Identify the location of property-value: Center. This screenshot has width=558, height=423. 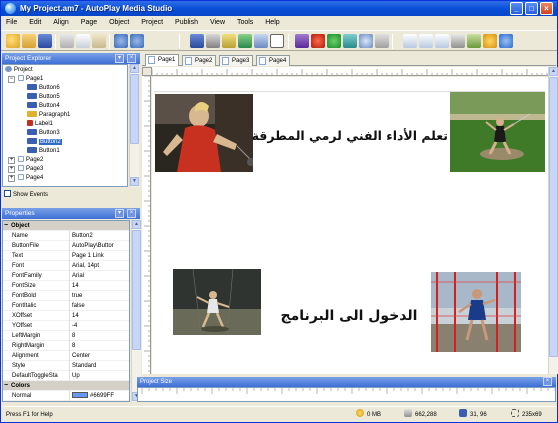
(99, 356).